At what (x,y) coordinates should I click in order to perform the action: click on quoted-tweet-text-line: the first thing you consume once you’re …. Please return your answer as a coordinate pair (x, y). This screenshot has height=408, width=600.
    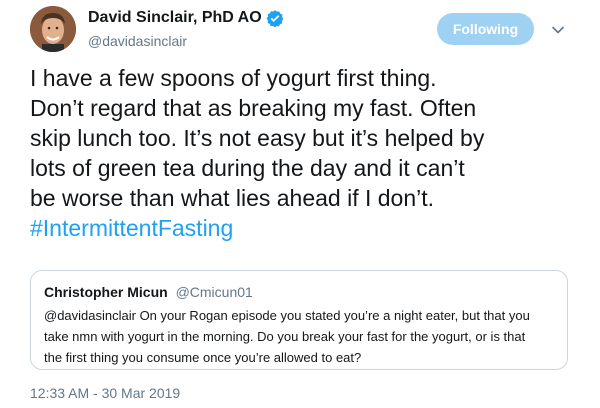
    Looking at the image, I should click on (203, 357).